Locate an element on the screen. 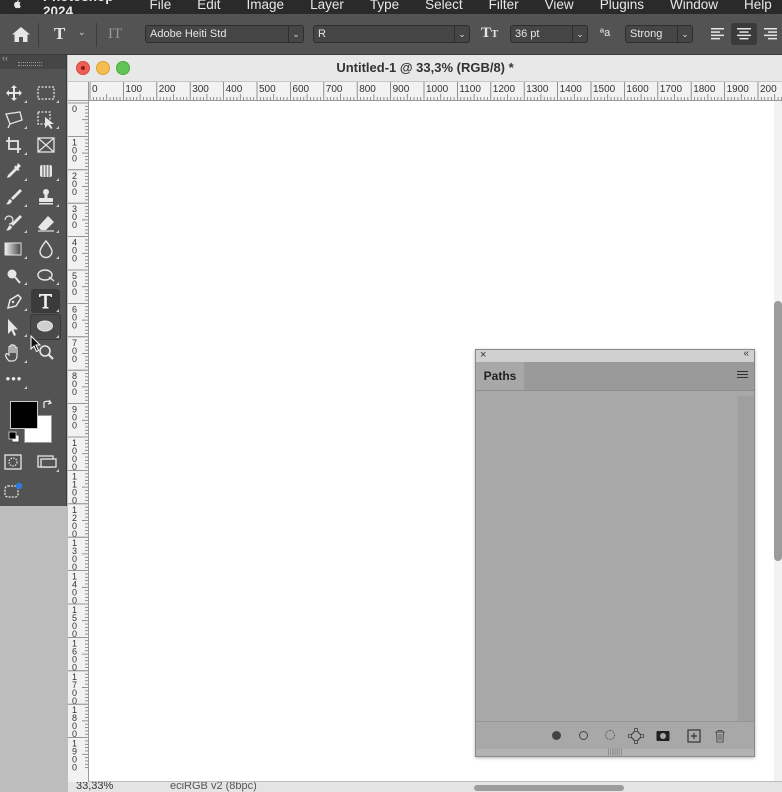  menu-file: File is located at coordinates (161, 6).